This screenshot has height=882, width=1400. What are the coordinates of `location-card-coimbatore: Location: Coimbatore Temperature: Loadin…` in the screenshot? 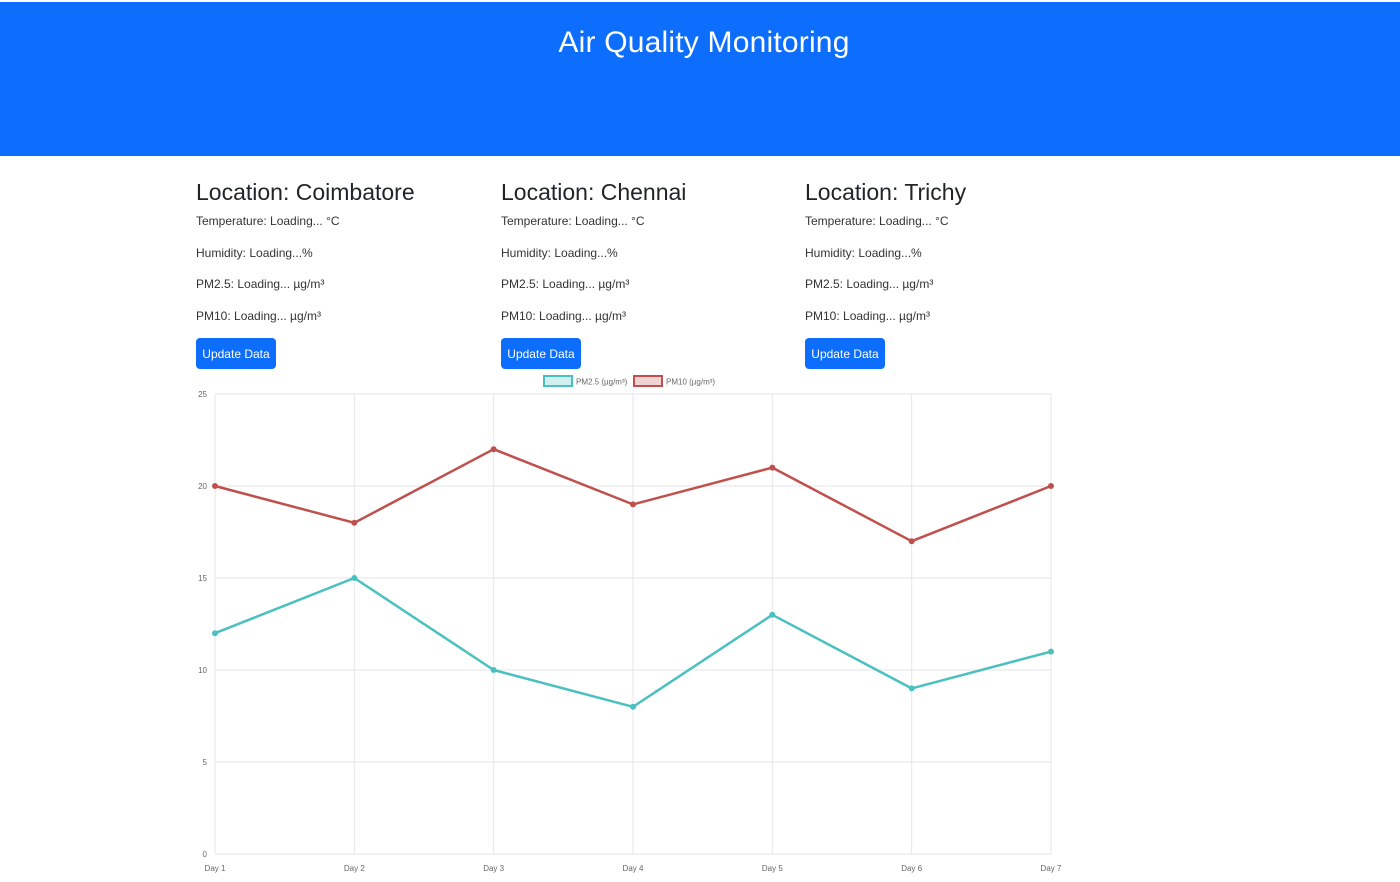 It's located at (341, 272).